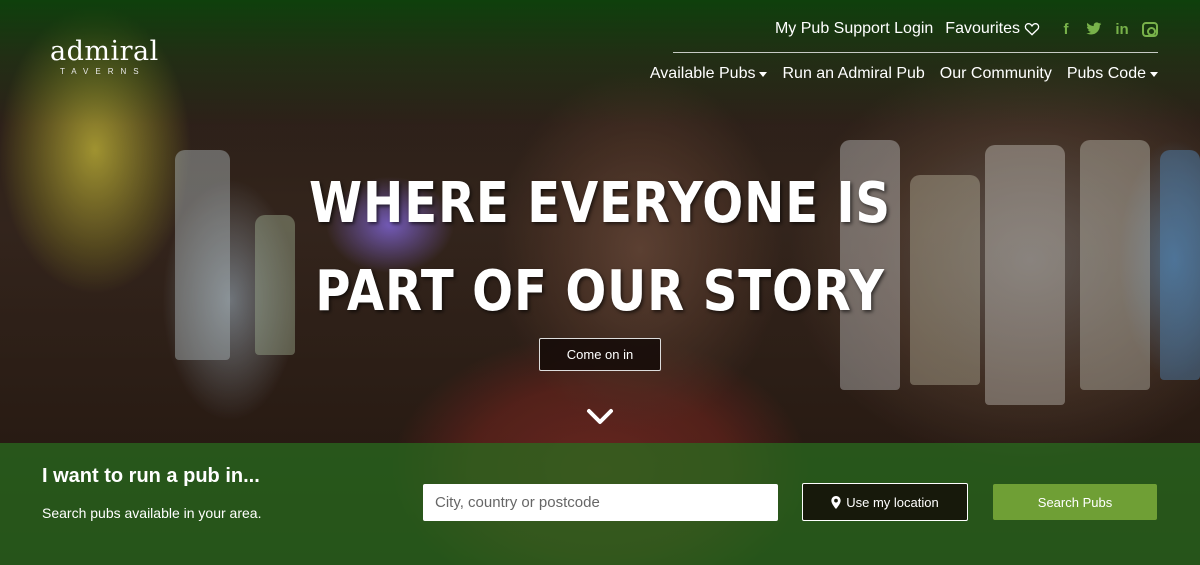 The height and width of the screenshot is (565, 1200). Describe the element at coordinates (1075, 502) in the screenshot. I see `search-pubs-button: Search Pubs` at that location.